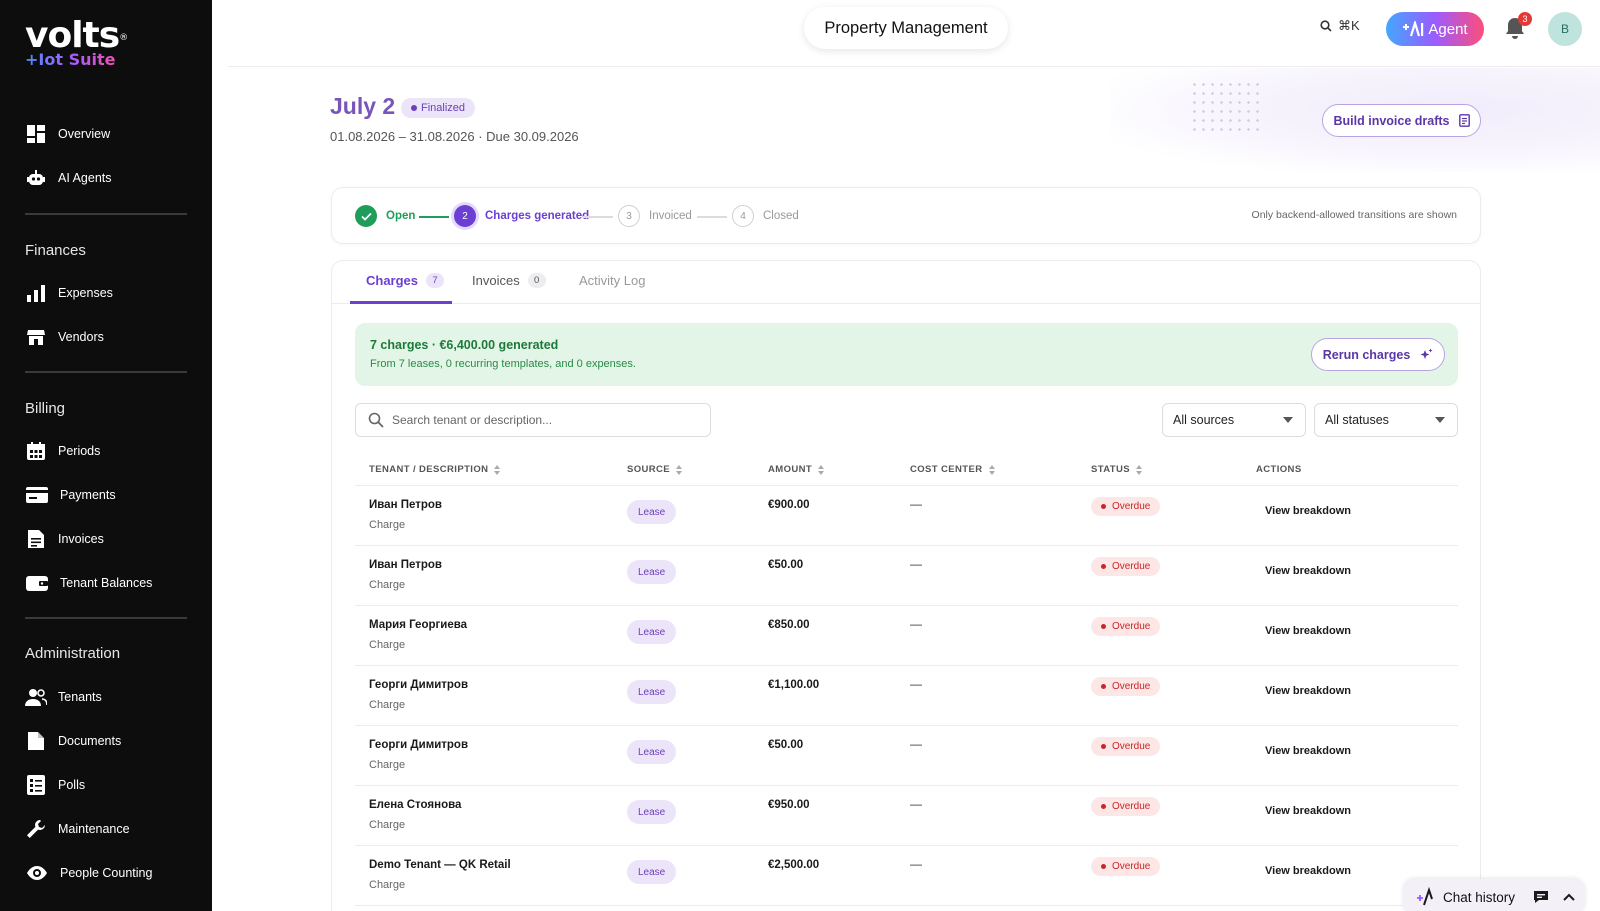 The image size is (1600, 911). I want to click on global-search-button: ⌘K, so click(1340, 26).